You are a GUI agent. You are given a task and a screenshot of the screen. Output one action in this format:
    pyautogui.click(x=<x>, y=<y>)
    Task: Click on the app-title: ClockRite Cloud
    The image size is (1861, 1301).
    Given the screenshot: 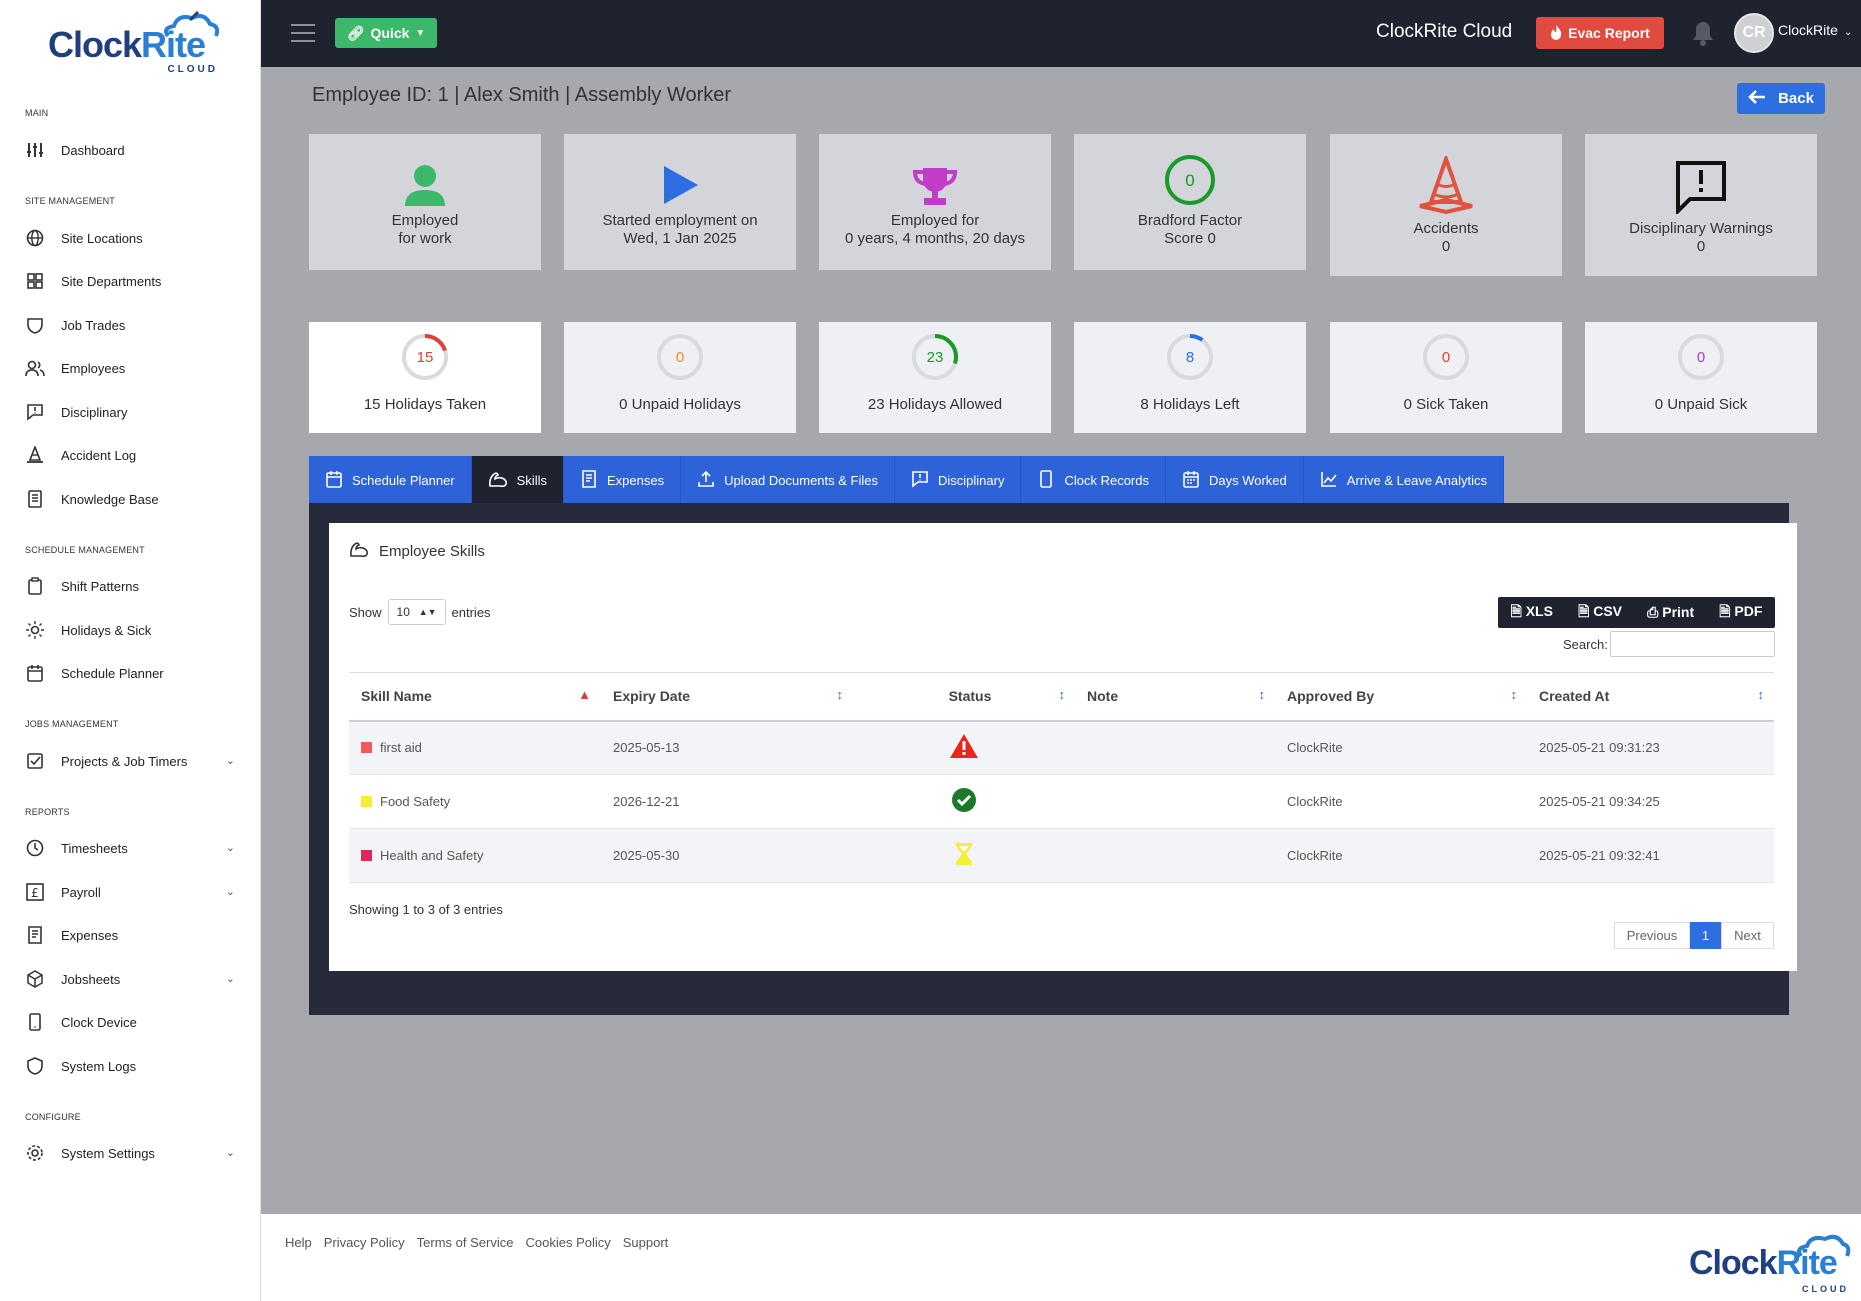 What is the action you would take?
    pyautogui.click(x=1444, y=31)
    